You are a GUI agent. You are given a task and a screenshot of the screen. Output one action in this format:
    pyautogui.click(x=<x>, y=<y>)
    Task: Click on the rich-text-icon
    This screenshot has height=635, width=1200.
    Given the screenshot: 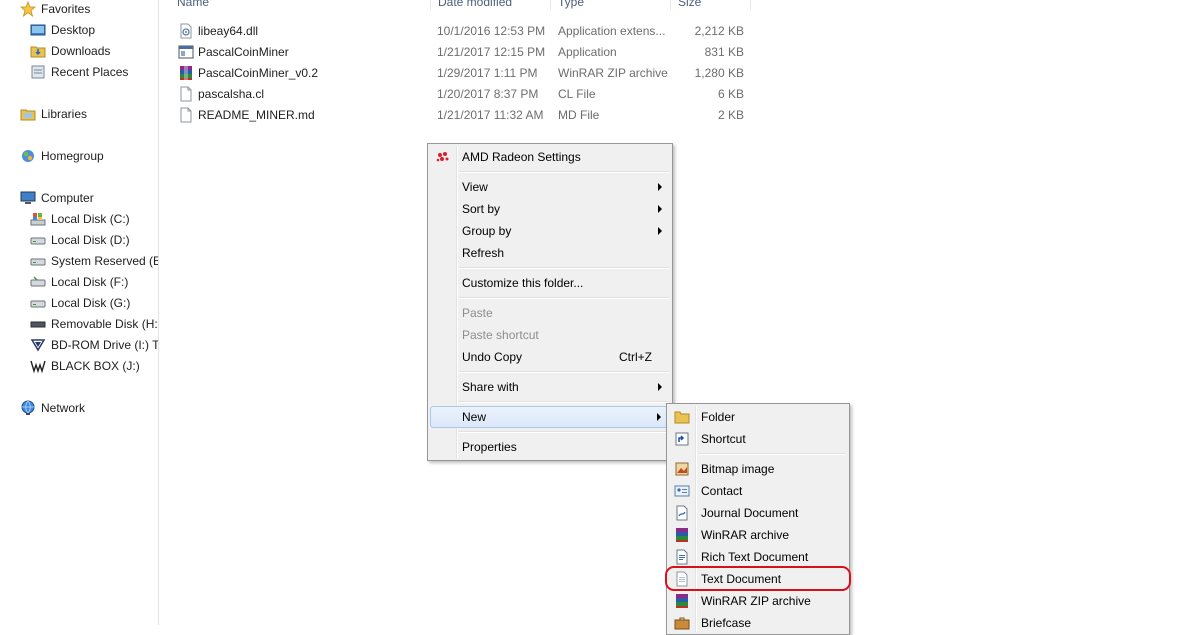 What is the action you would take?
    pyautogui.click(x=682, y=557)
    